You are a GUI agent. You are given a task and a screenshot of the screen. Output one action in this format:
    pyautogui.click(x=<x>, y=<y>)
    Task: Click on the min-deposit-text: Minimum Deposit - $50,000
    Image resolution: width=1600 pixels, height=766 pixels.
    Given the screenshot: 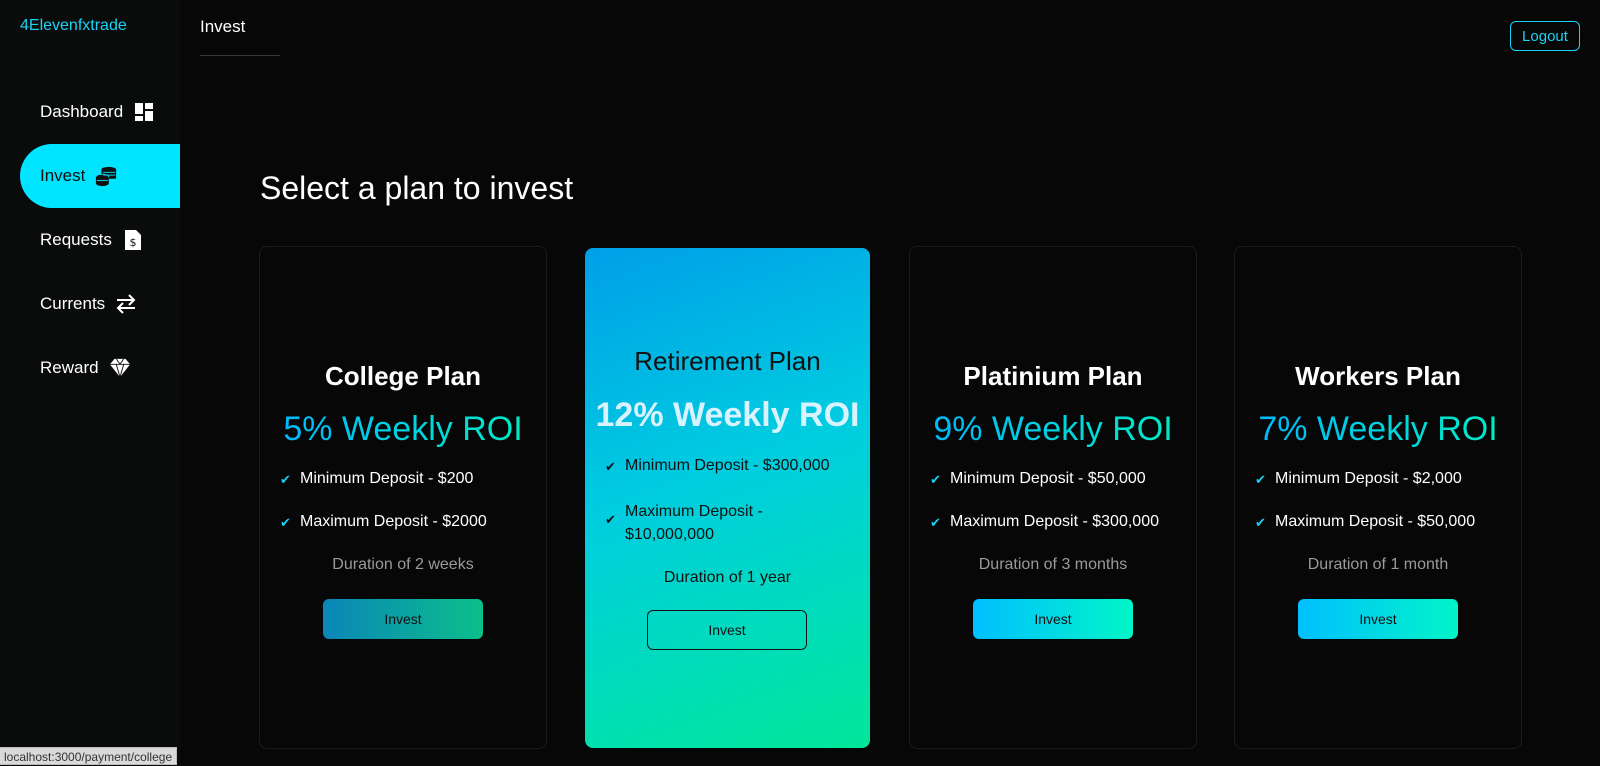 What is the action you would take?
    pyautogui.click(x=1048, y=478)
    